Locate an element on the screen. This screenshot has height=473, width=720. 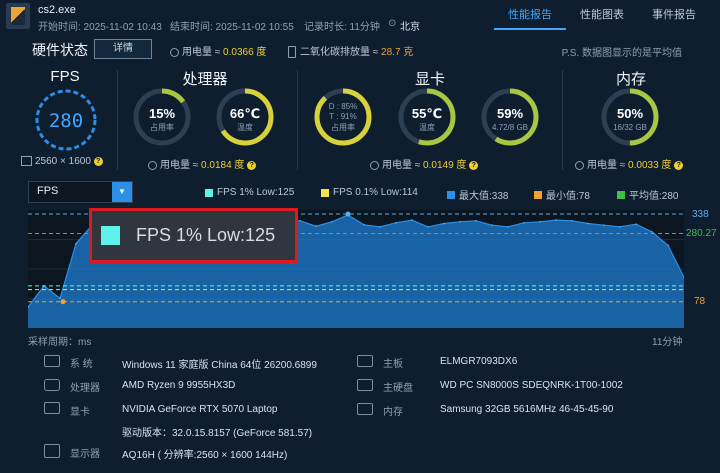
legend-label: 最小值:78 is located at coordinates (568, 196).